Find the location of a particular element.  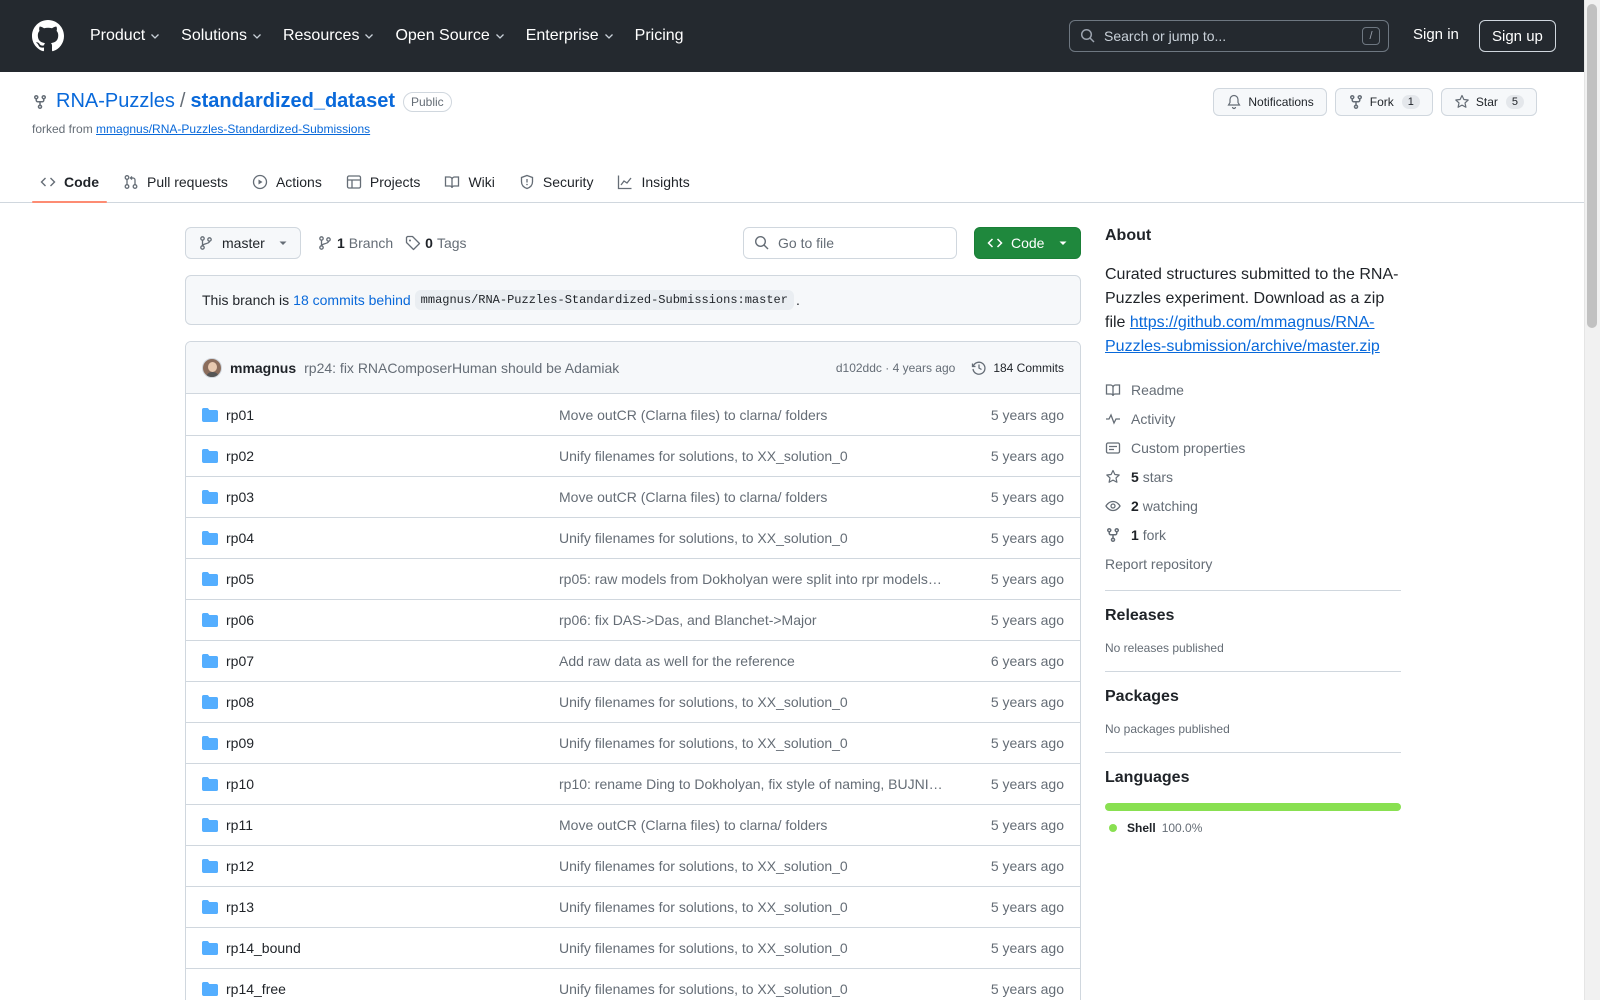

code-dropdown-button: Code is located at coordinates (1027, 243).